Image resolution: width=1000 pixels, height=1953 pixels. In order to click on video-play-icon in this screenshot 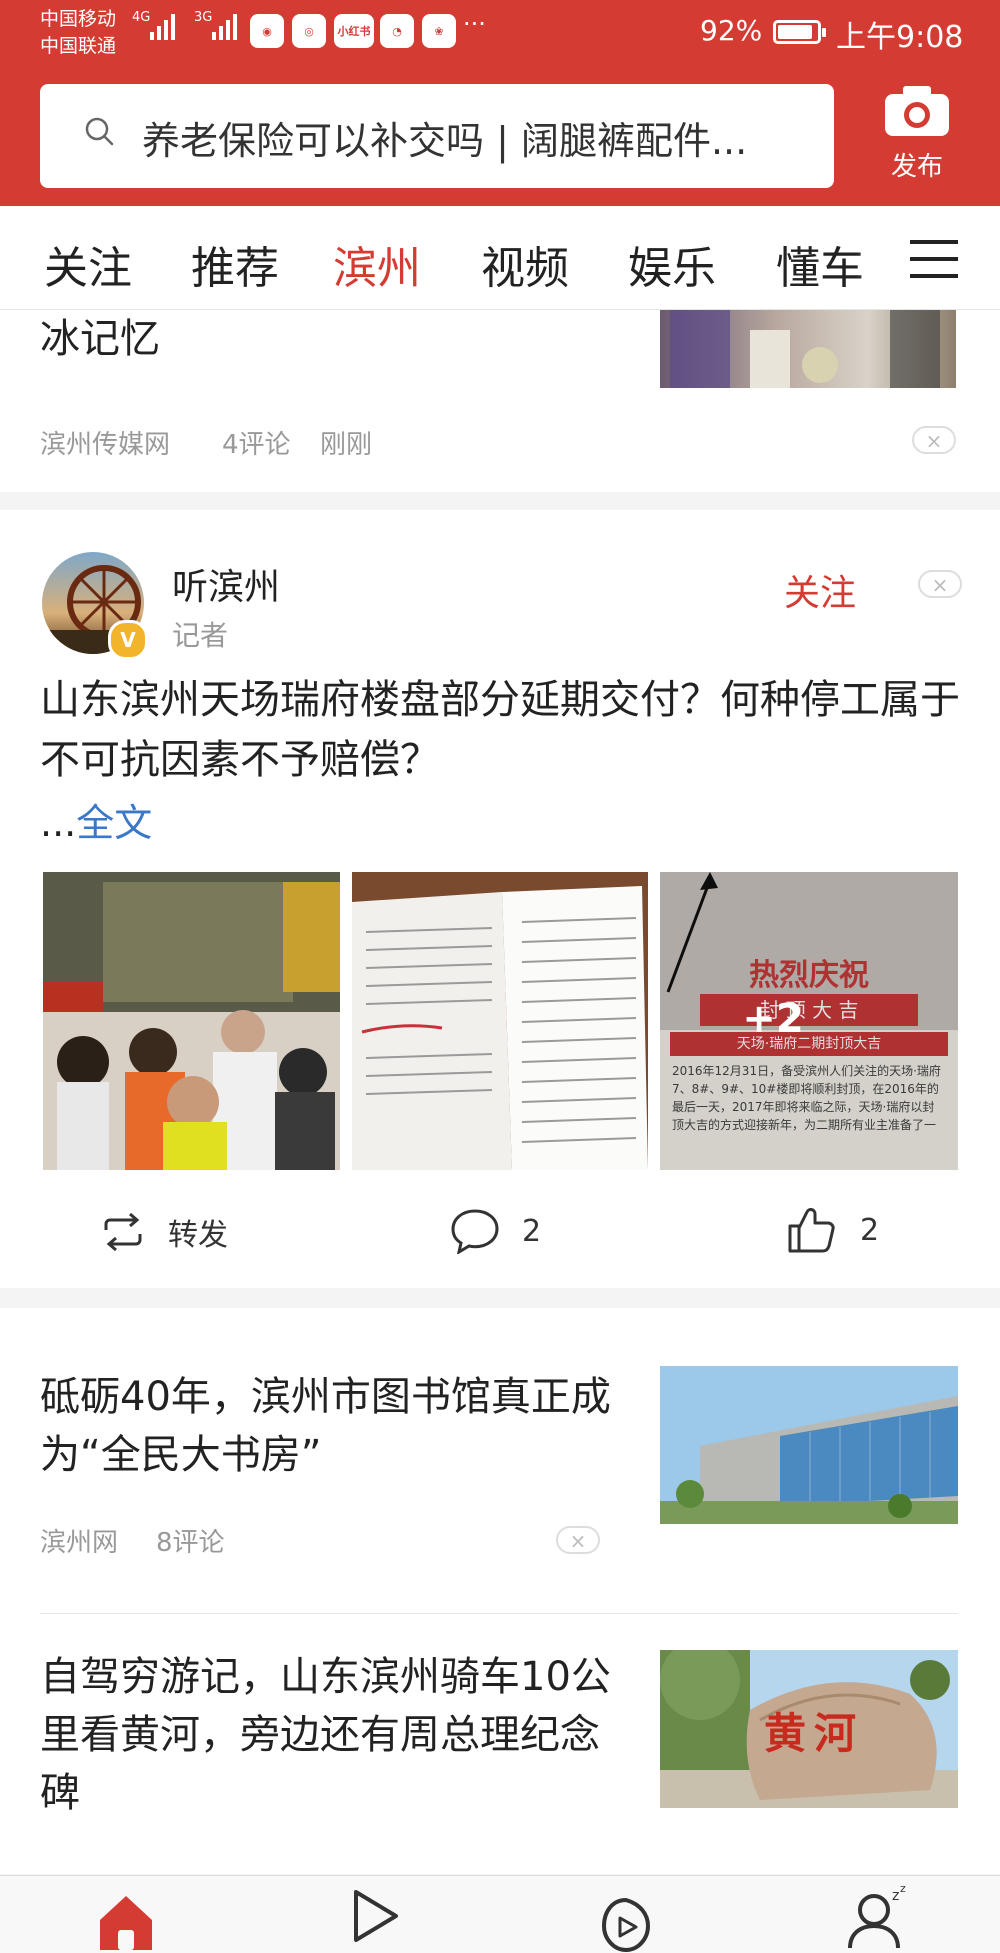, I will do `click(375, 1916)`.